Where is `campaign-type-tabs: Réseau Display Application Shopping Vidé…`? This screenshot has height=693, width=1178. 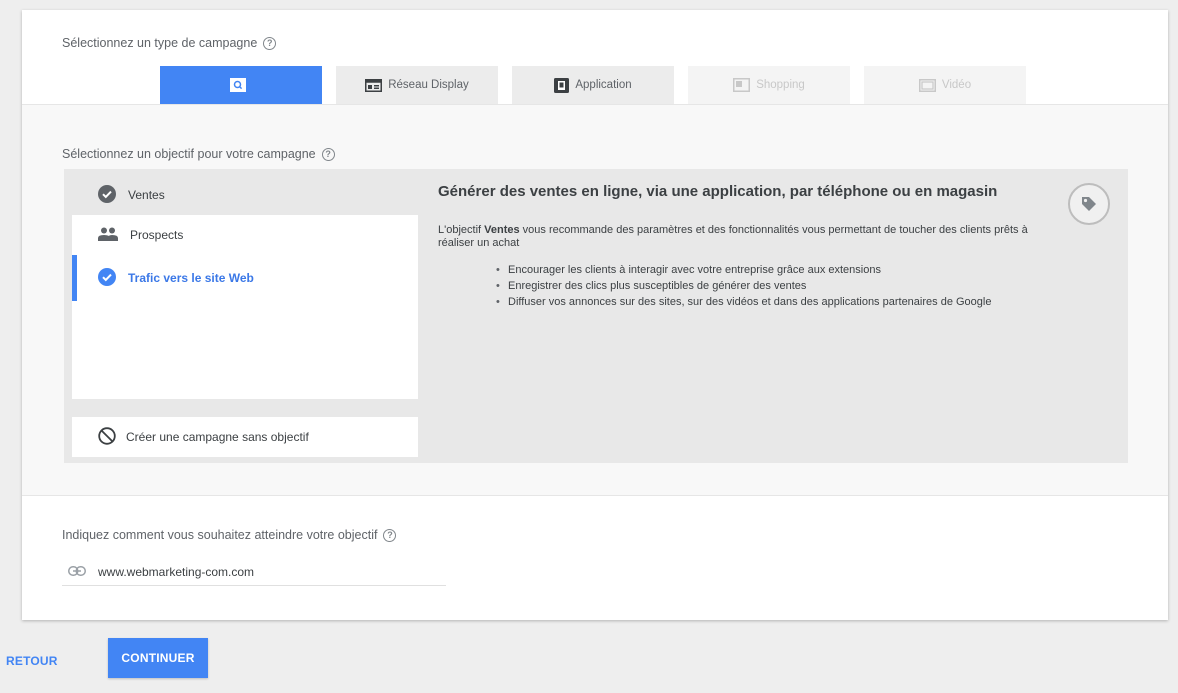
campaign-type-tabs: Réseau Display Application Shopping Vidé… is located at coordinates (593, 85).